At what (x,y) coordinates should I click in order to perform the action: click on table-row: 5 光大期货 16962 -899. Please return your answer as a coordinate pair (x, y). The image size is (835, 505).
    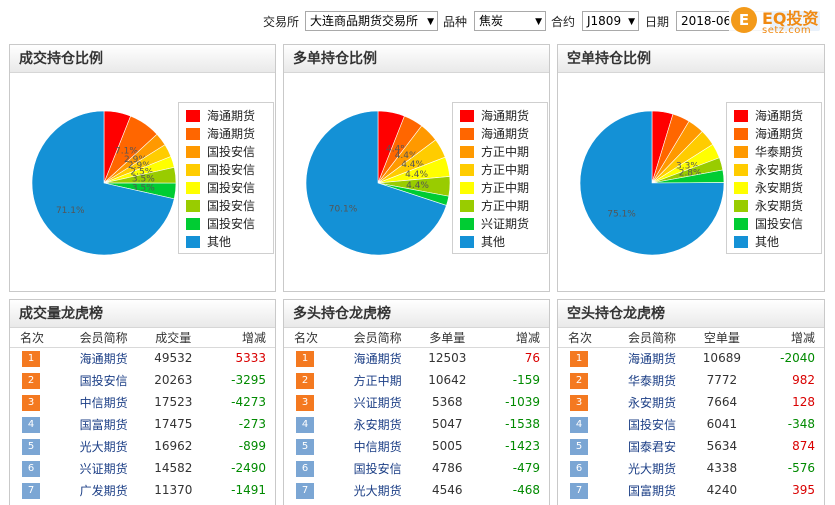
    Looking at the image, I should click on (142, 446).